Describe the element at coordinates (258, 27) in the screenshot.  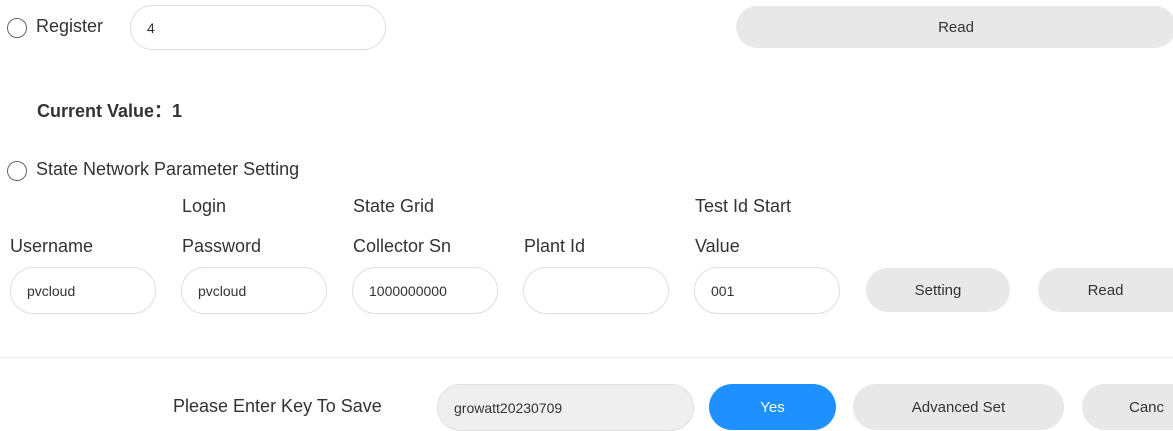
I see `register-input: 4` at that location.